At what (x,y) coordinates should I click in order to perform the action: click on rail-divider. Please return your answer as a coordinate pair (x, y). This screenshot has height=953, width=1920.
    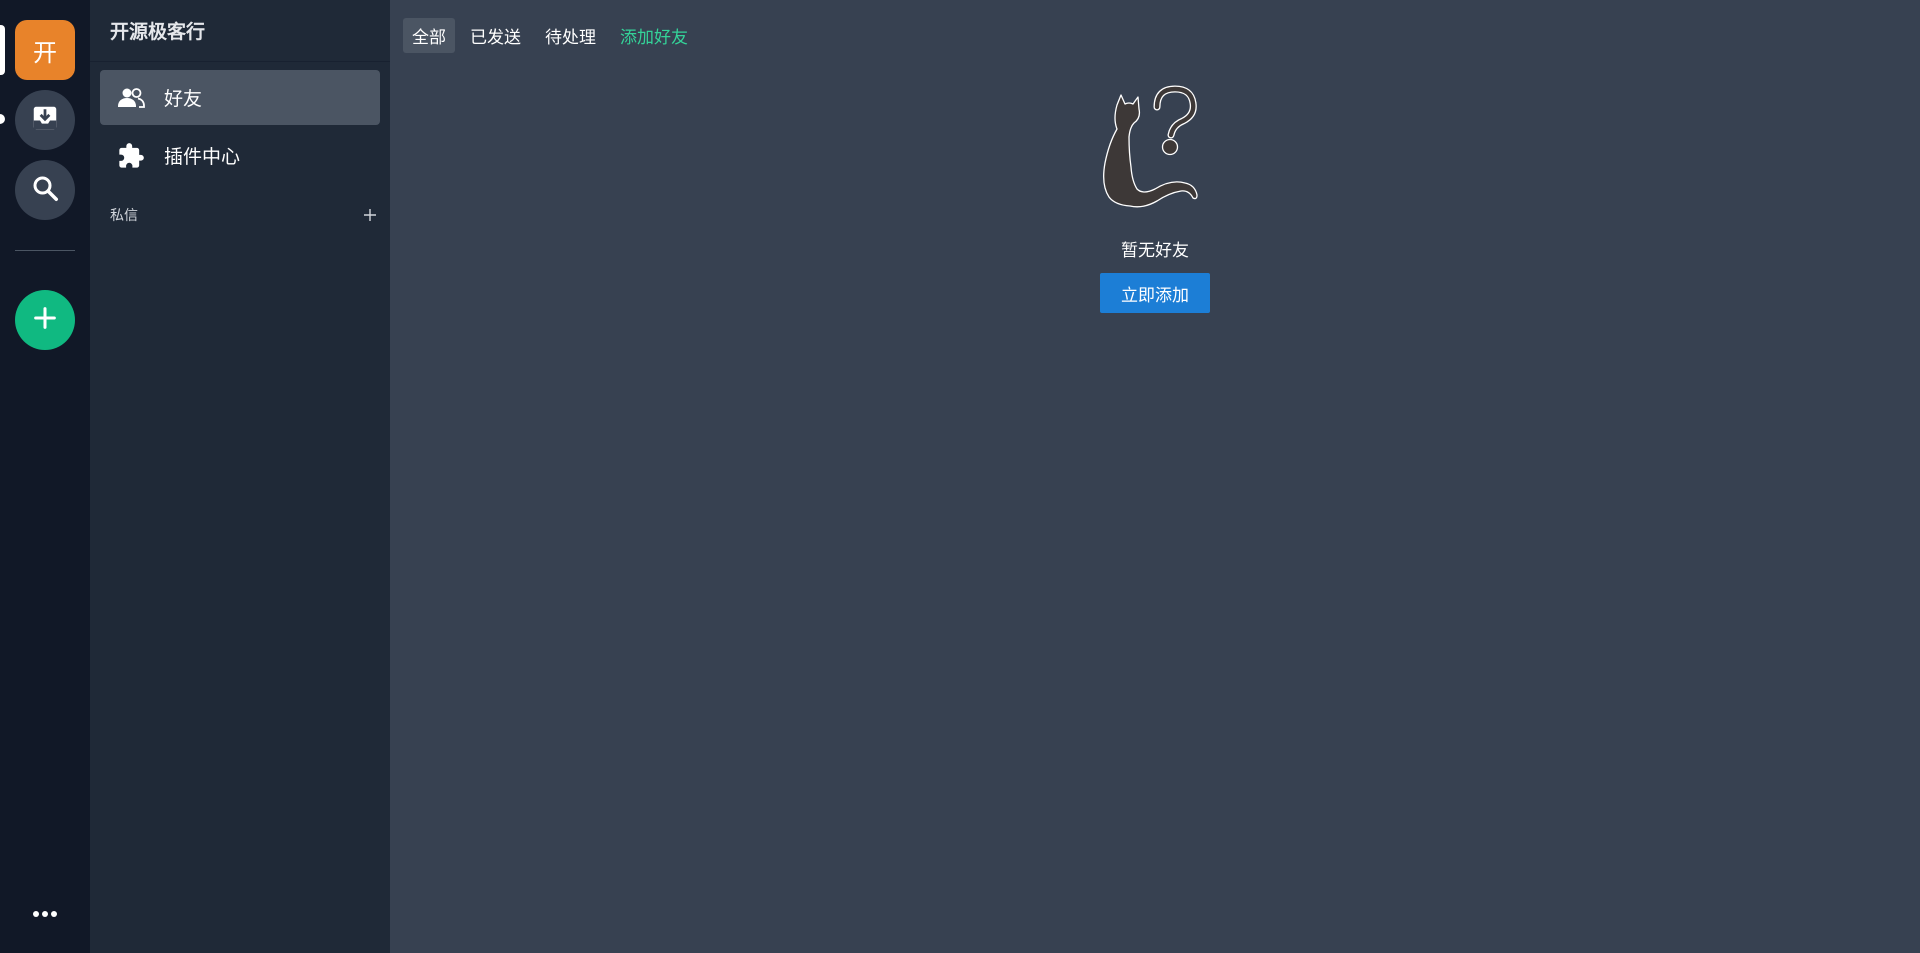
    Looking at the image, I should click on (45, 250).